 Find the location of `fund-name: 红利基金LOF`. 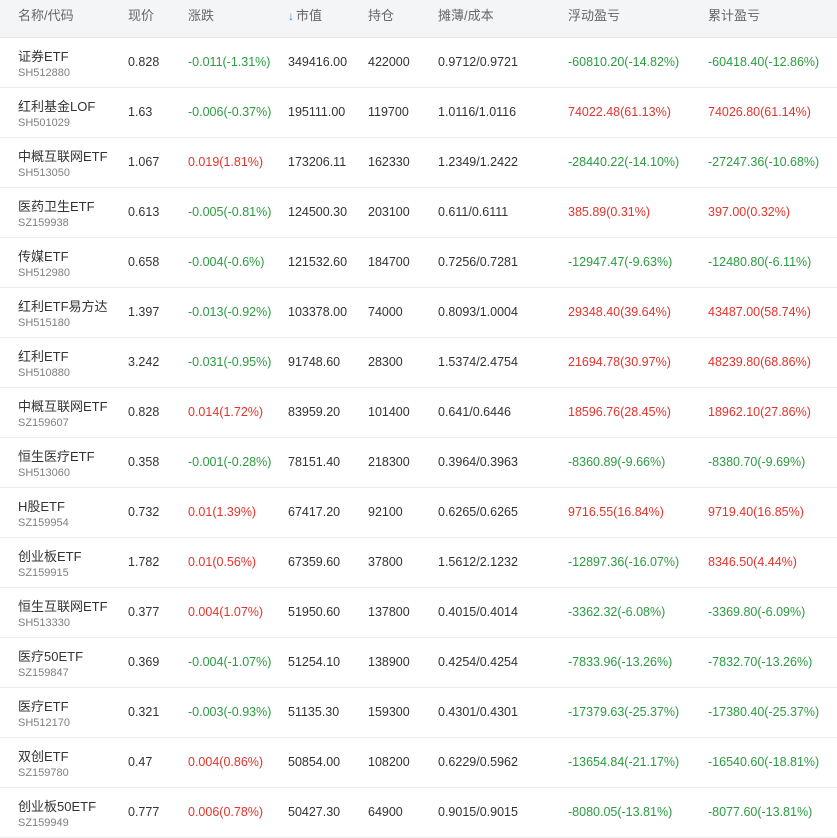

fund-name: 红利基金LOF is located at coordinates (57, 106).